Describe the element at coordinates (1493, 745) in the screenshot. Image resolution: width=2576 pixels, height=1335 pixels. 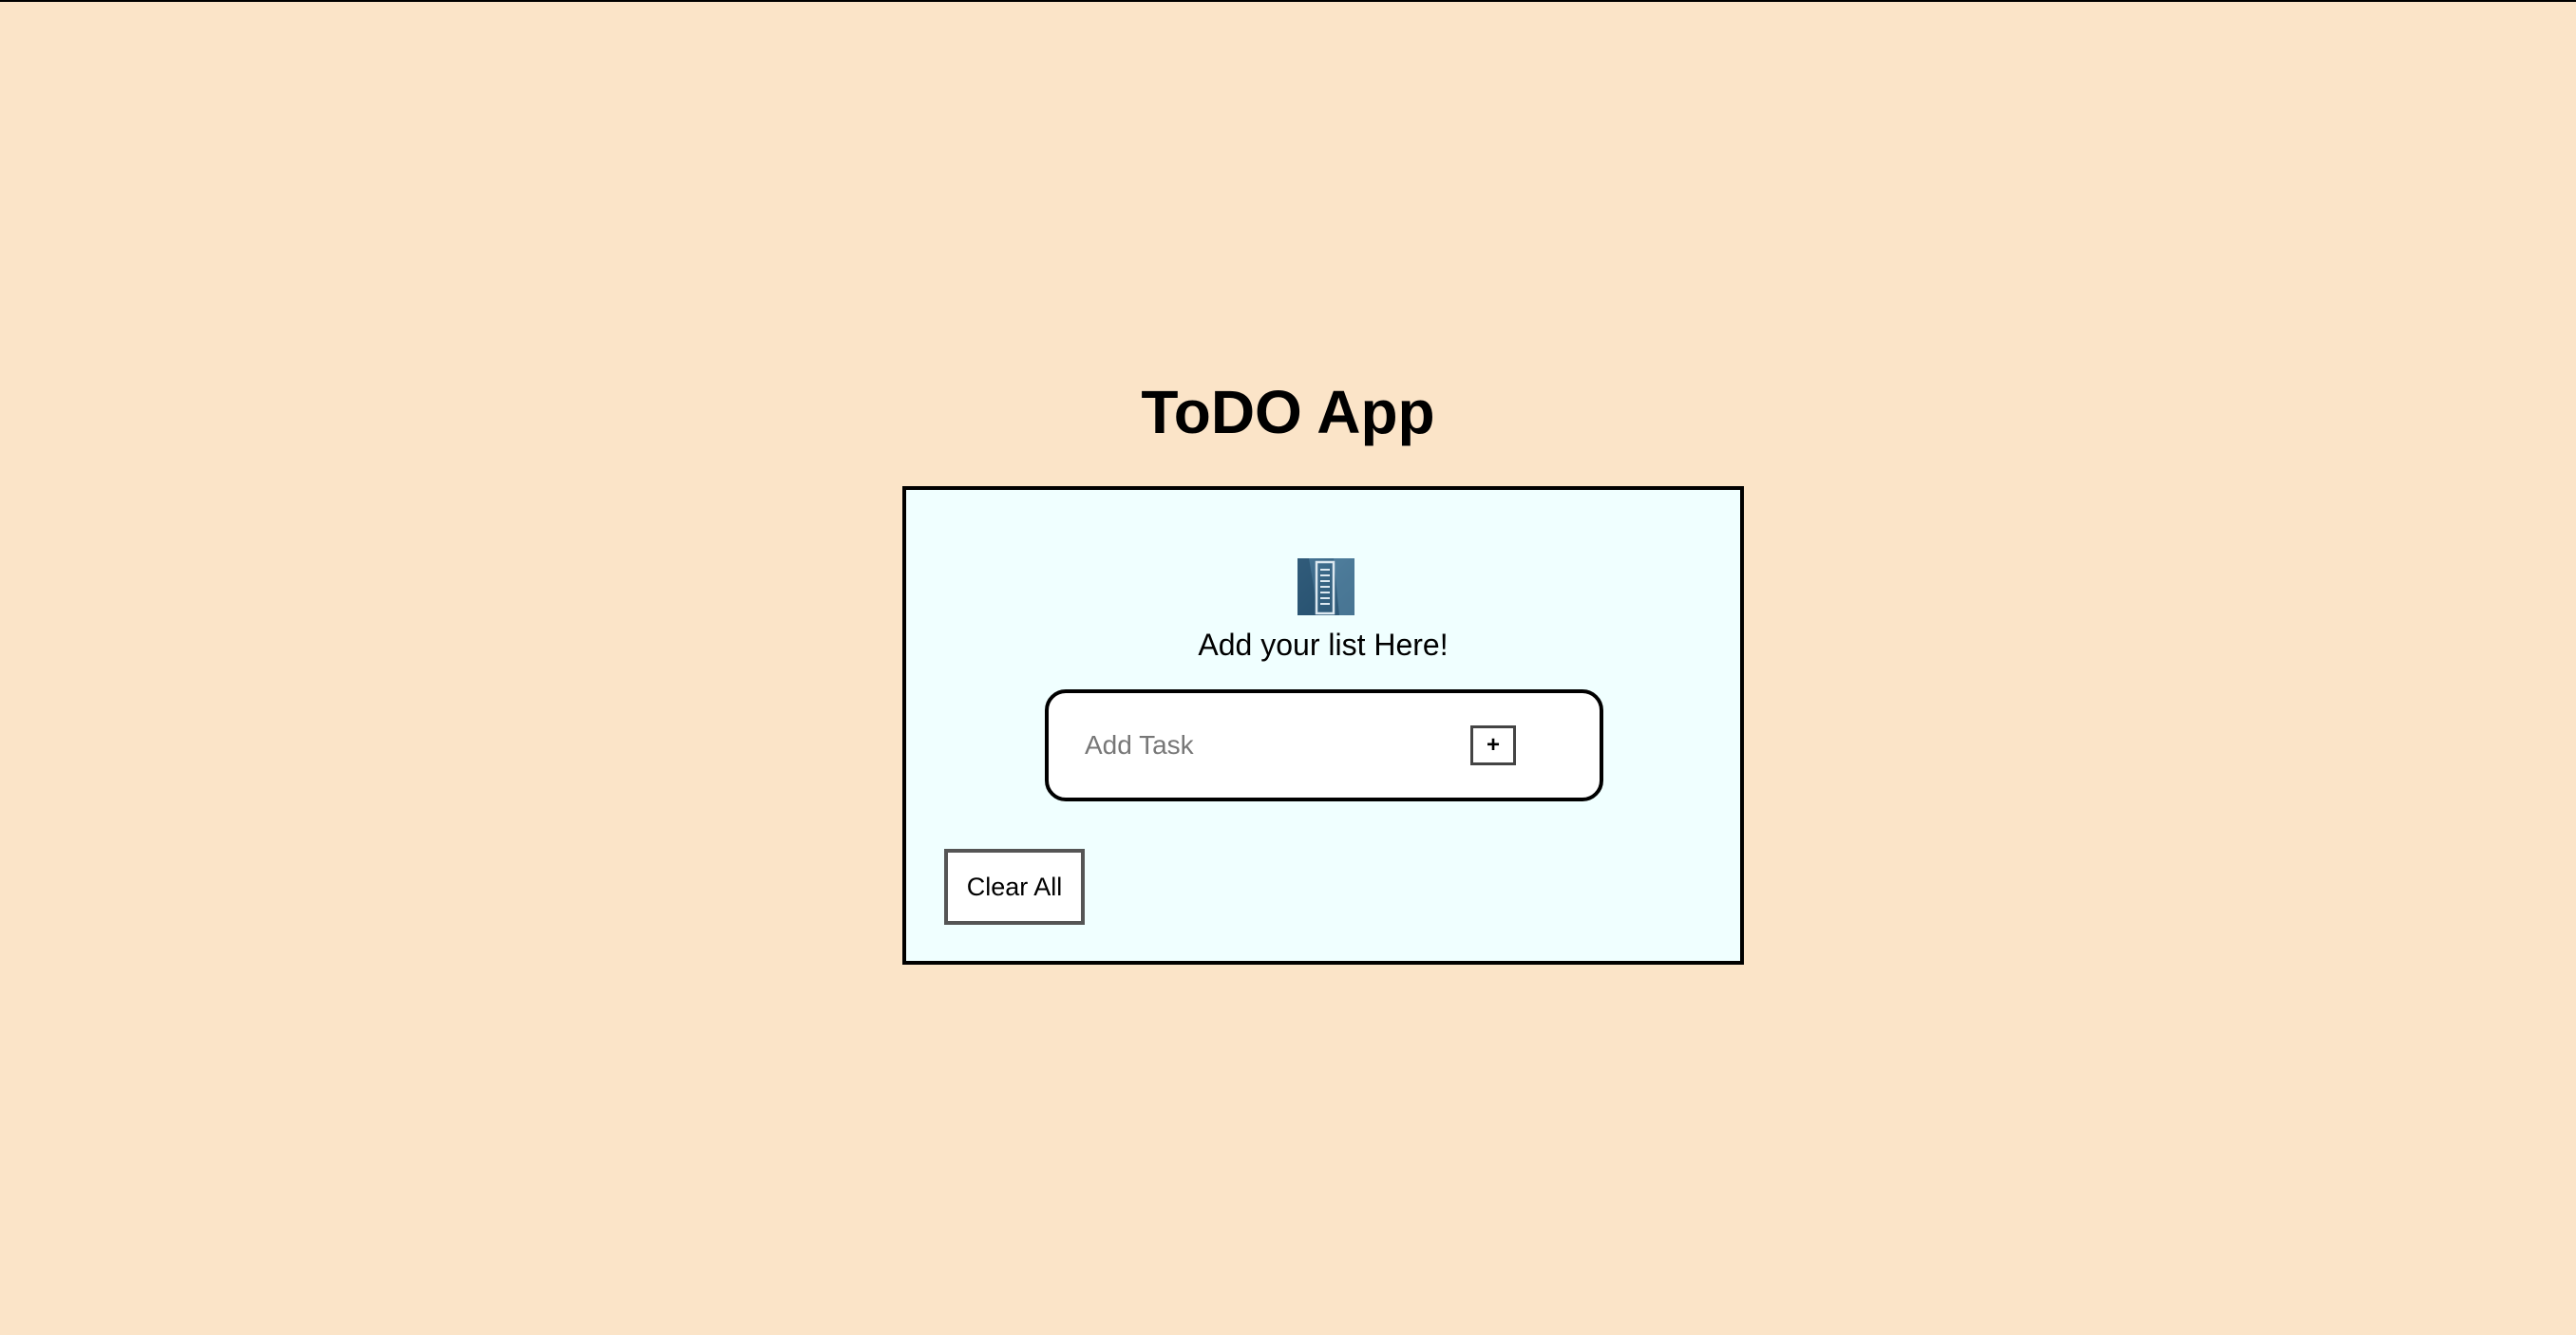
I see `add-task-button: +` at that location.